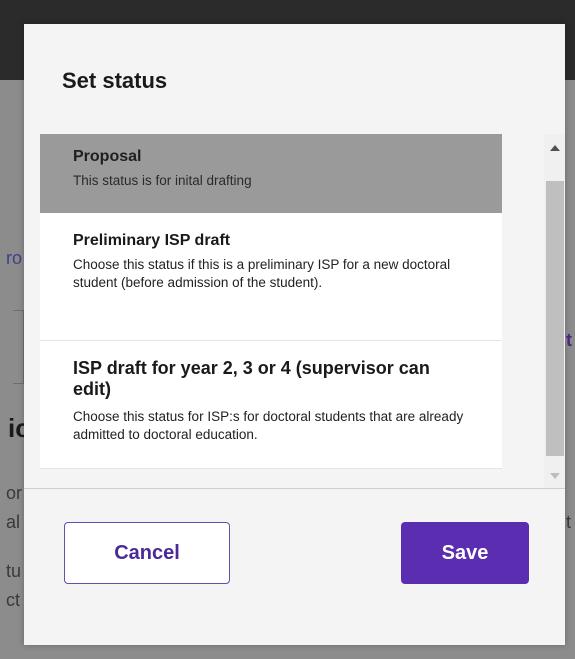 Image resolution: width=575 pixels, height=659 pixels. I want to click on option-title: Proposal, so click(107, 156).